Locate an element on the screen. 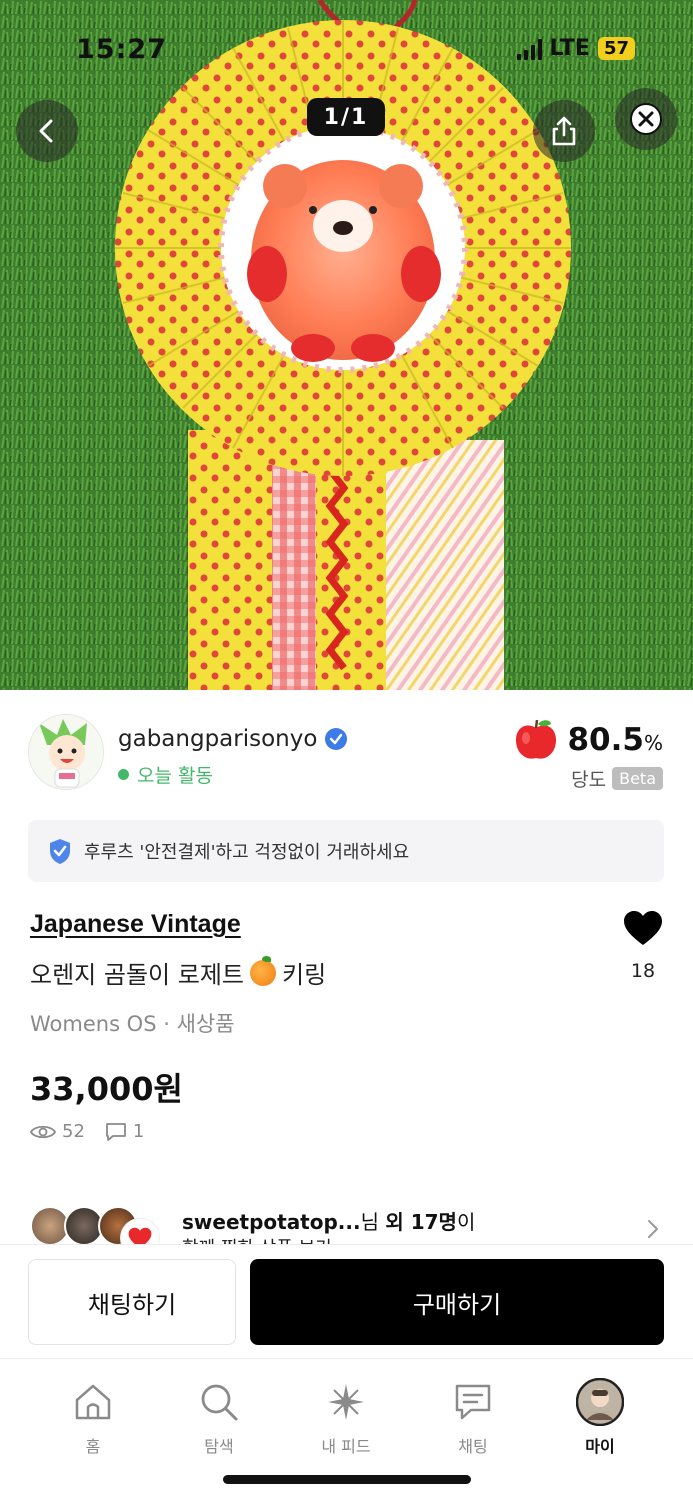  saver-heart-badge is located at coordinates (140, 1231).